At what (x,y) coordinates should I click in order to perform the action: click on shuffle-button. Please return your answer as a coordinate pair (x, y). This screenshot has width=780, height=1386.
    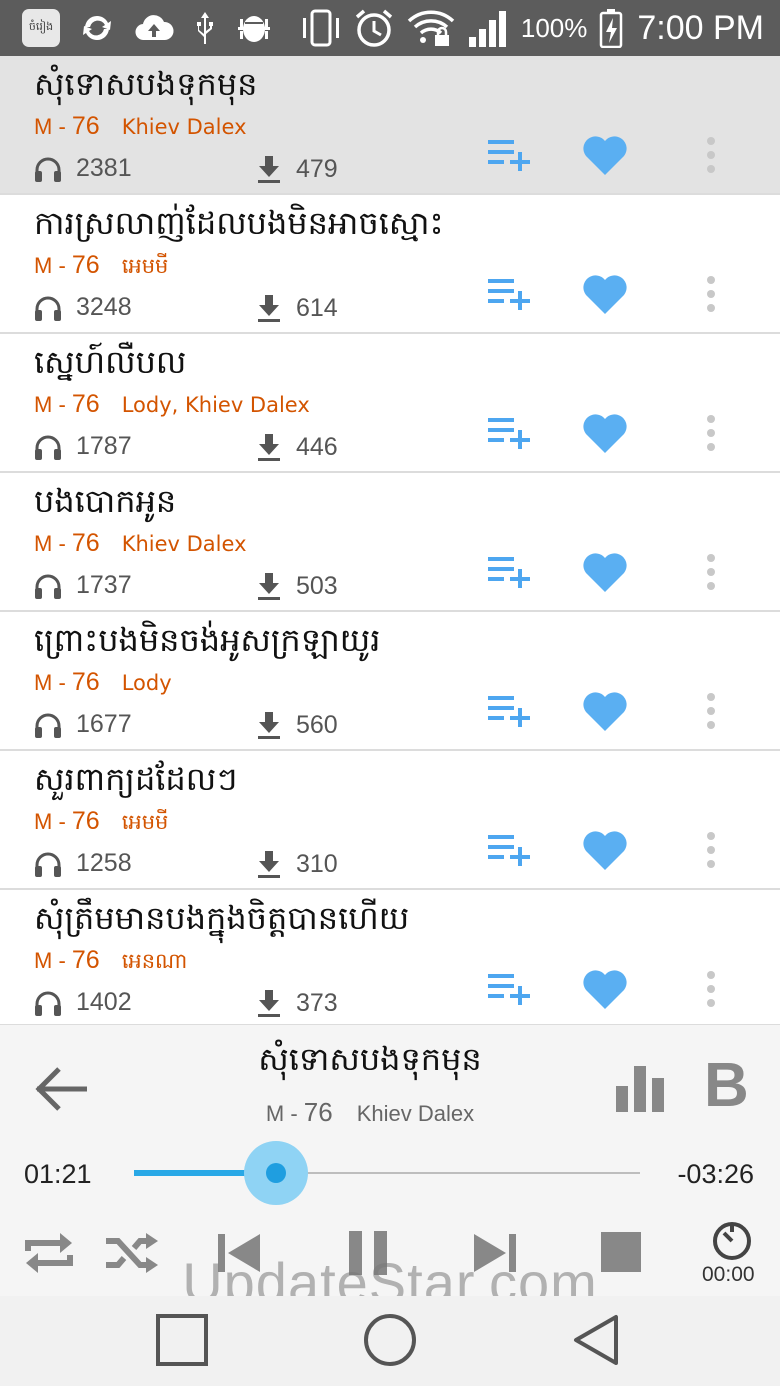
    Looking at the image, I should click on (132, 1253).